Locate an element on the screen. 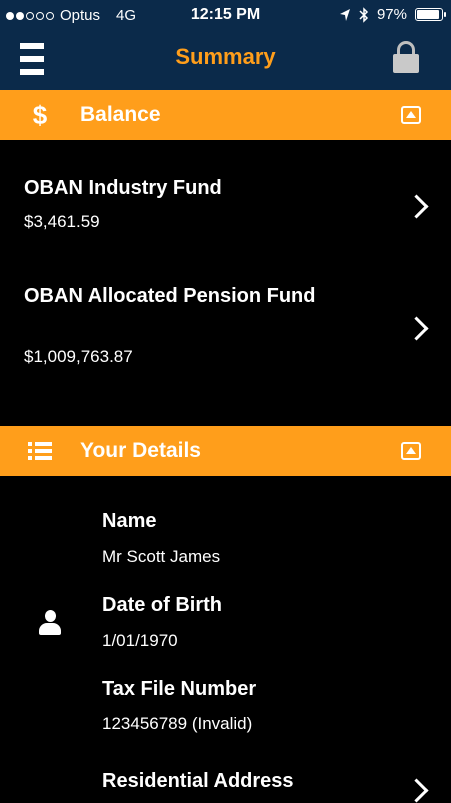 This screenshot has height=803, width=451. top-bar: Optus 4G 12:15 PM 97% Summary is located at coordinates (225, 45).